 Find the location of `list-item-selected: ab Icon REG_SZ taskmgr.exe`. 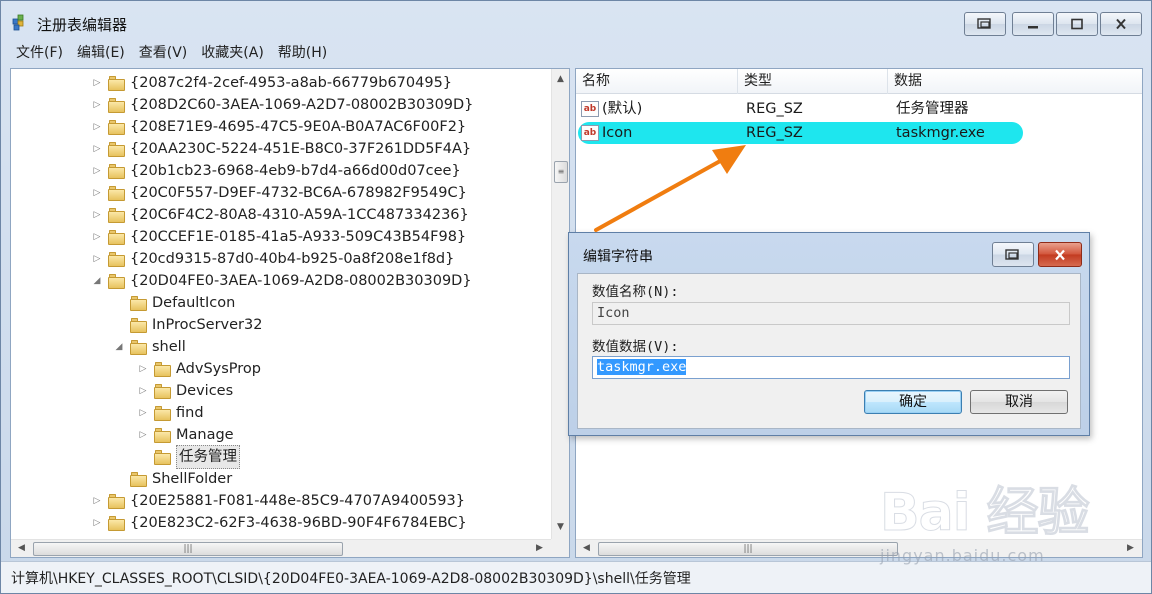

list-item-selected: ab Icon REG_SZ taskmgr.exe is located at coordinates (800, 133).